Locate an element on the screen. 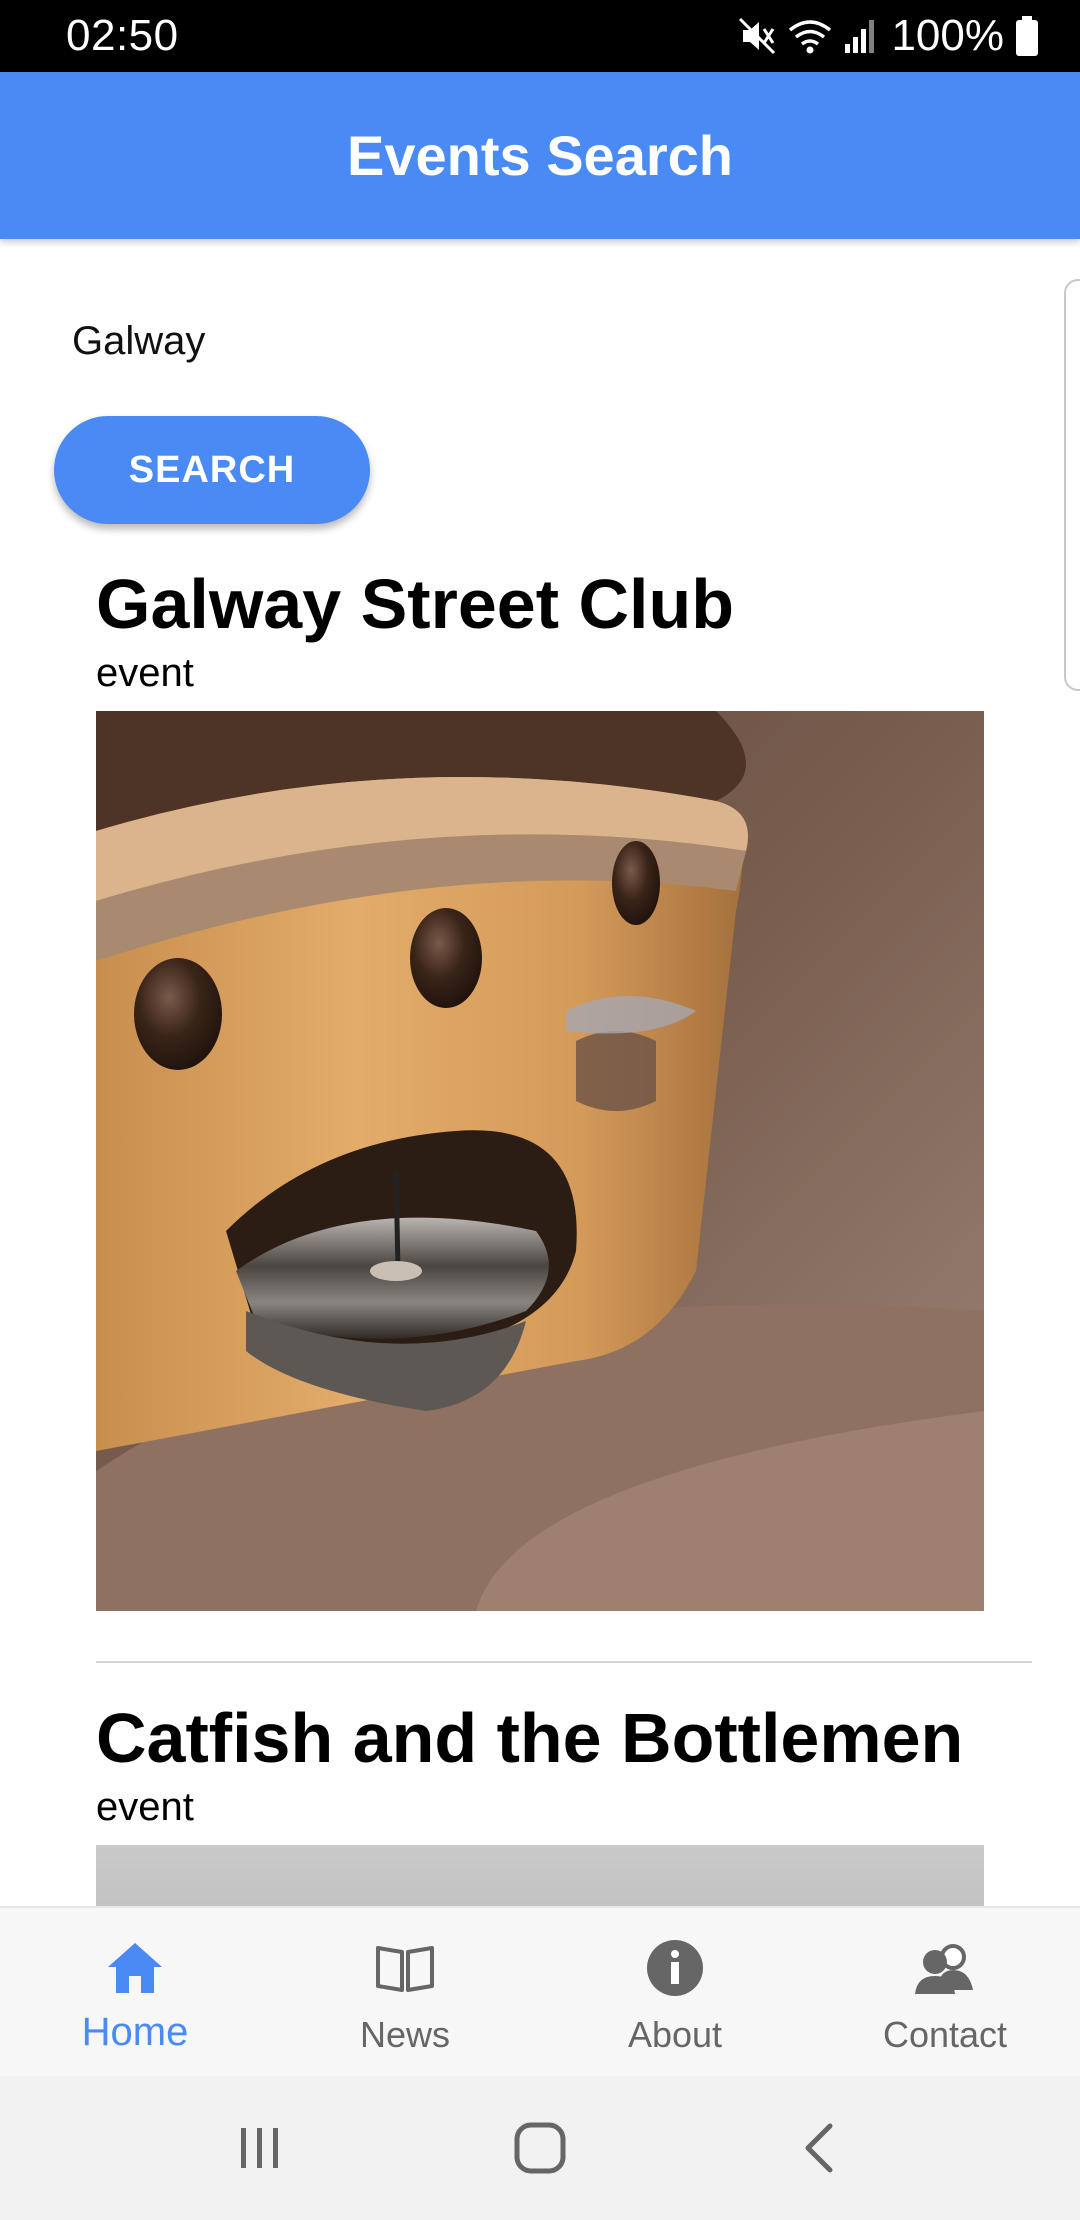 The width and height of the screenshot is (1080, 2220). tab-label: Home is located at coordinates (135, 2032).